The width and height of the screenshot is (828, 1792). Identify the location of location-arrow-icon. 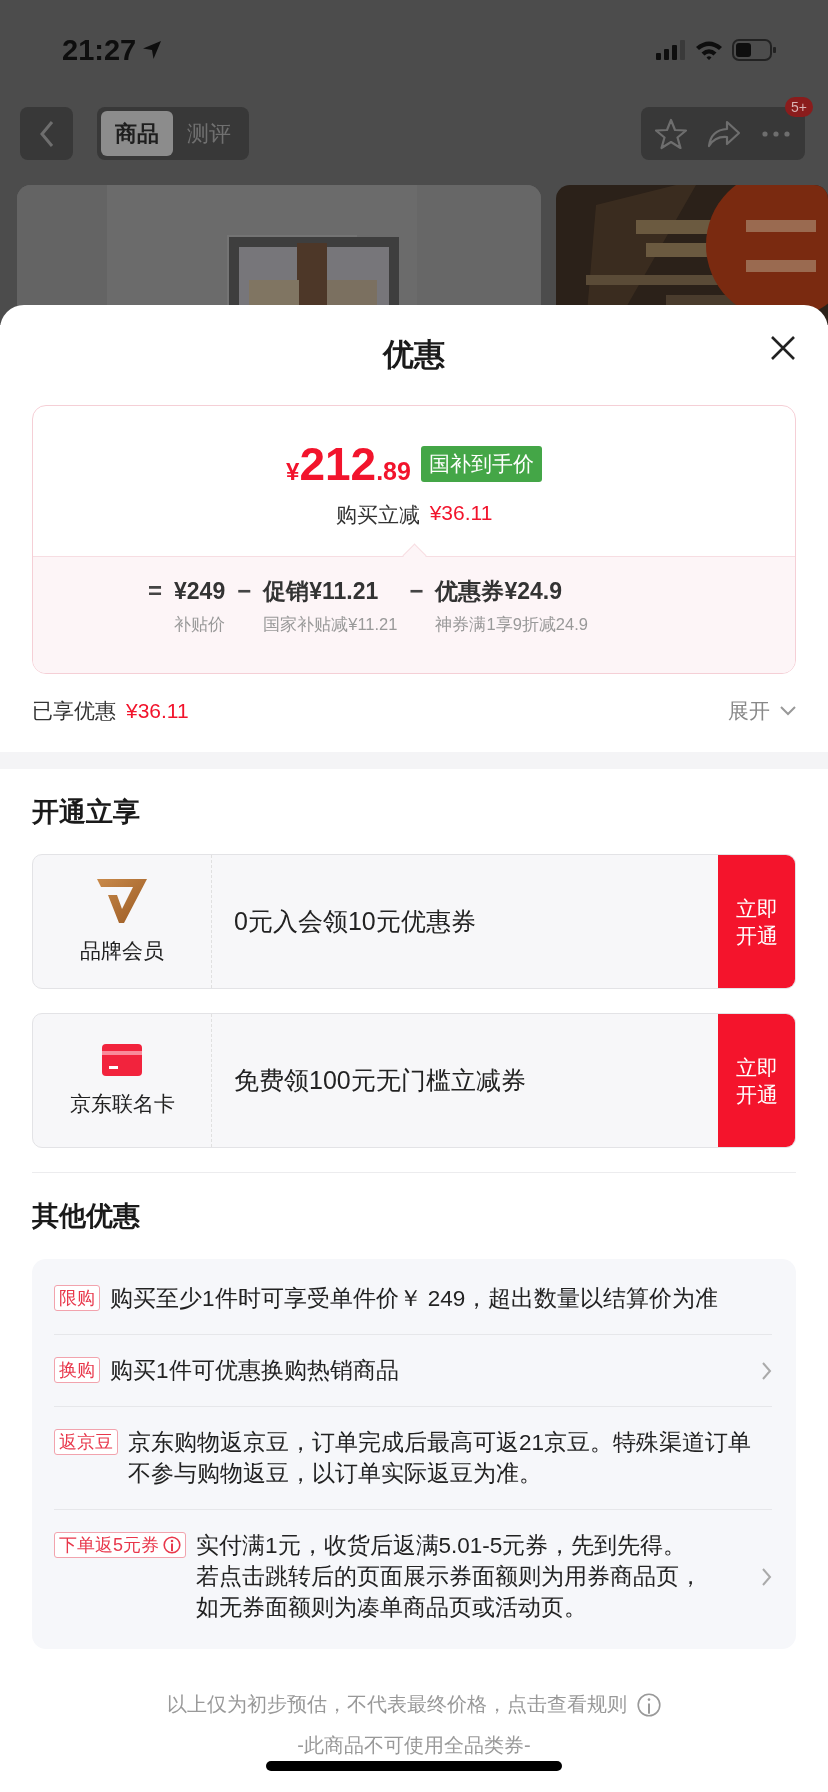
(152, 50).